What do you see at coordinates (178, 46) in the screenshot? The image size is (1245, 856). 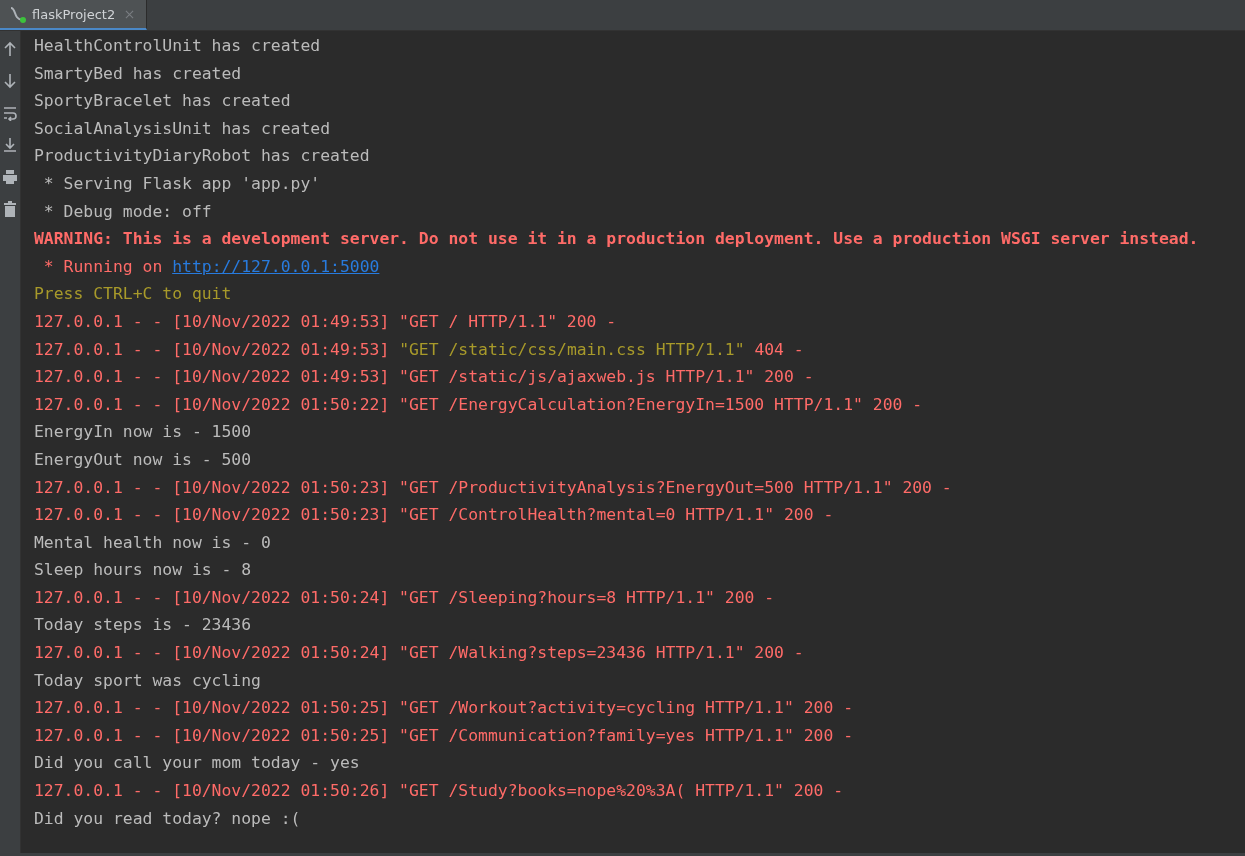 I see `console-line: HealthControlUnit has created` at bounding box center [178, 46].